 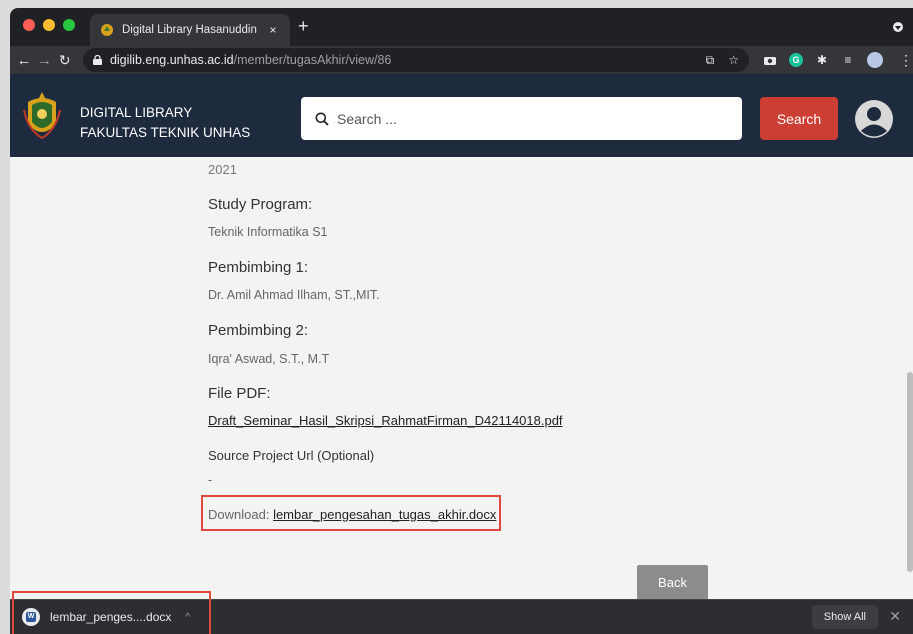 What do you see at coordinates (874, 119) in the screenshot?
I see `user-avatar-icon` at bounding box center [874, 119].